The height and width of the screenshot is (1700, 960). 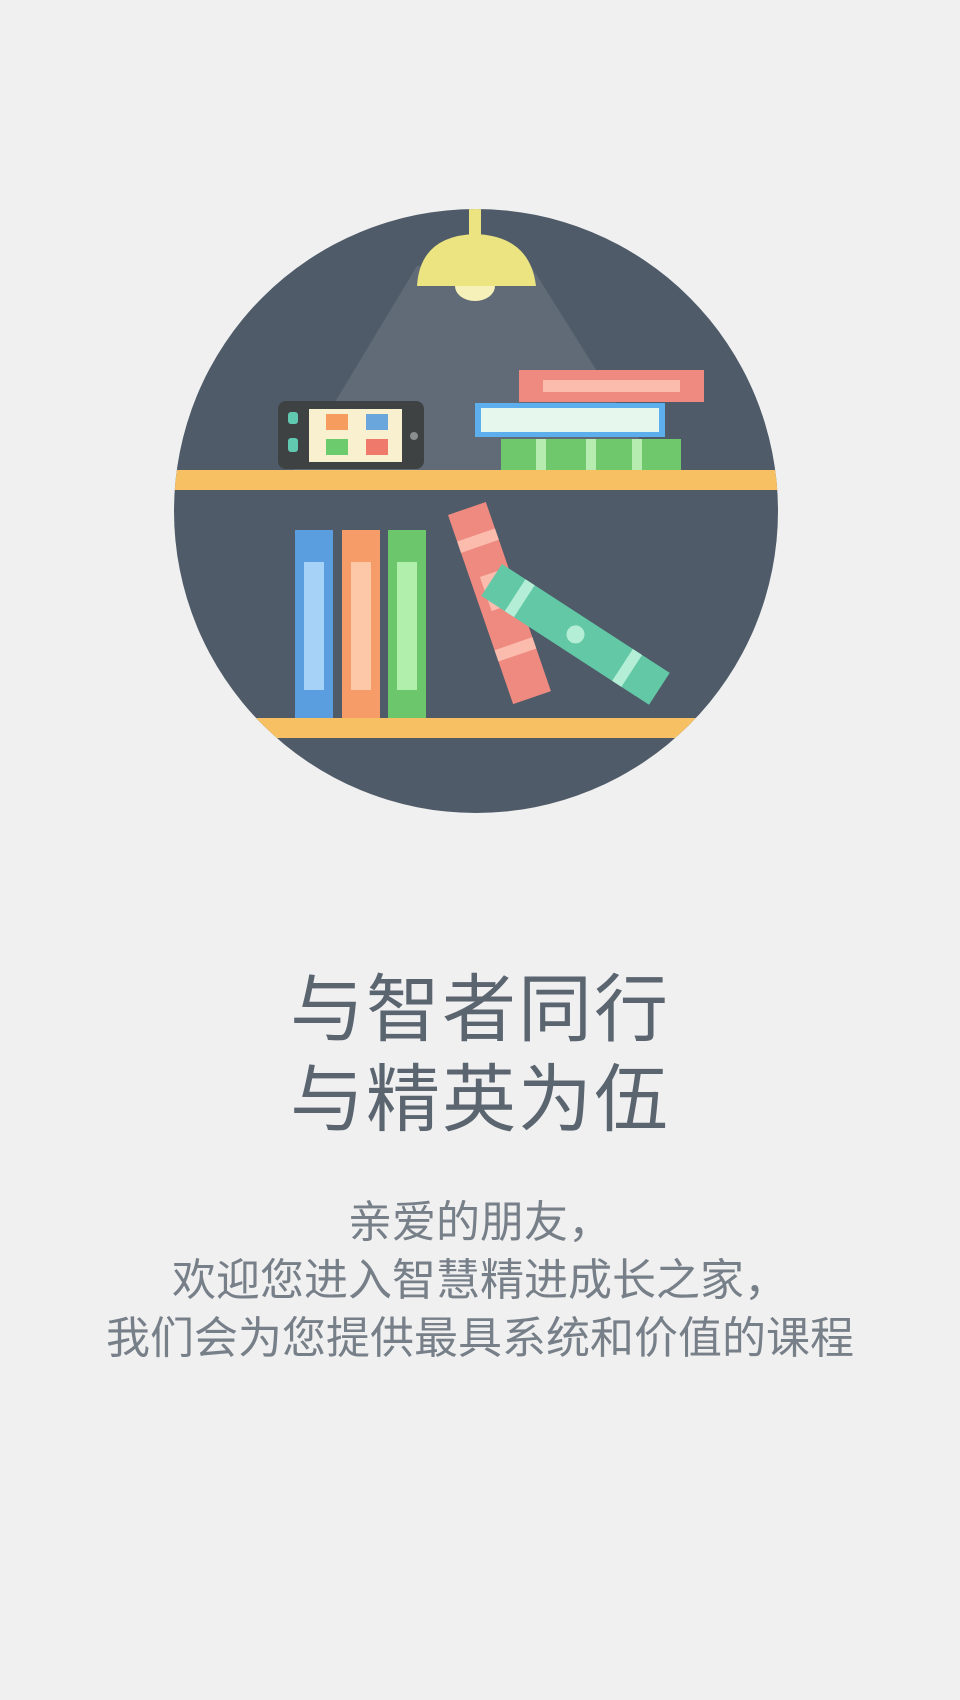 I want to click on description-line-1: 亲爱的朋友，, so click(x=480, y=1222).